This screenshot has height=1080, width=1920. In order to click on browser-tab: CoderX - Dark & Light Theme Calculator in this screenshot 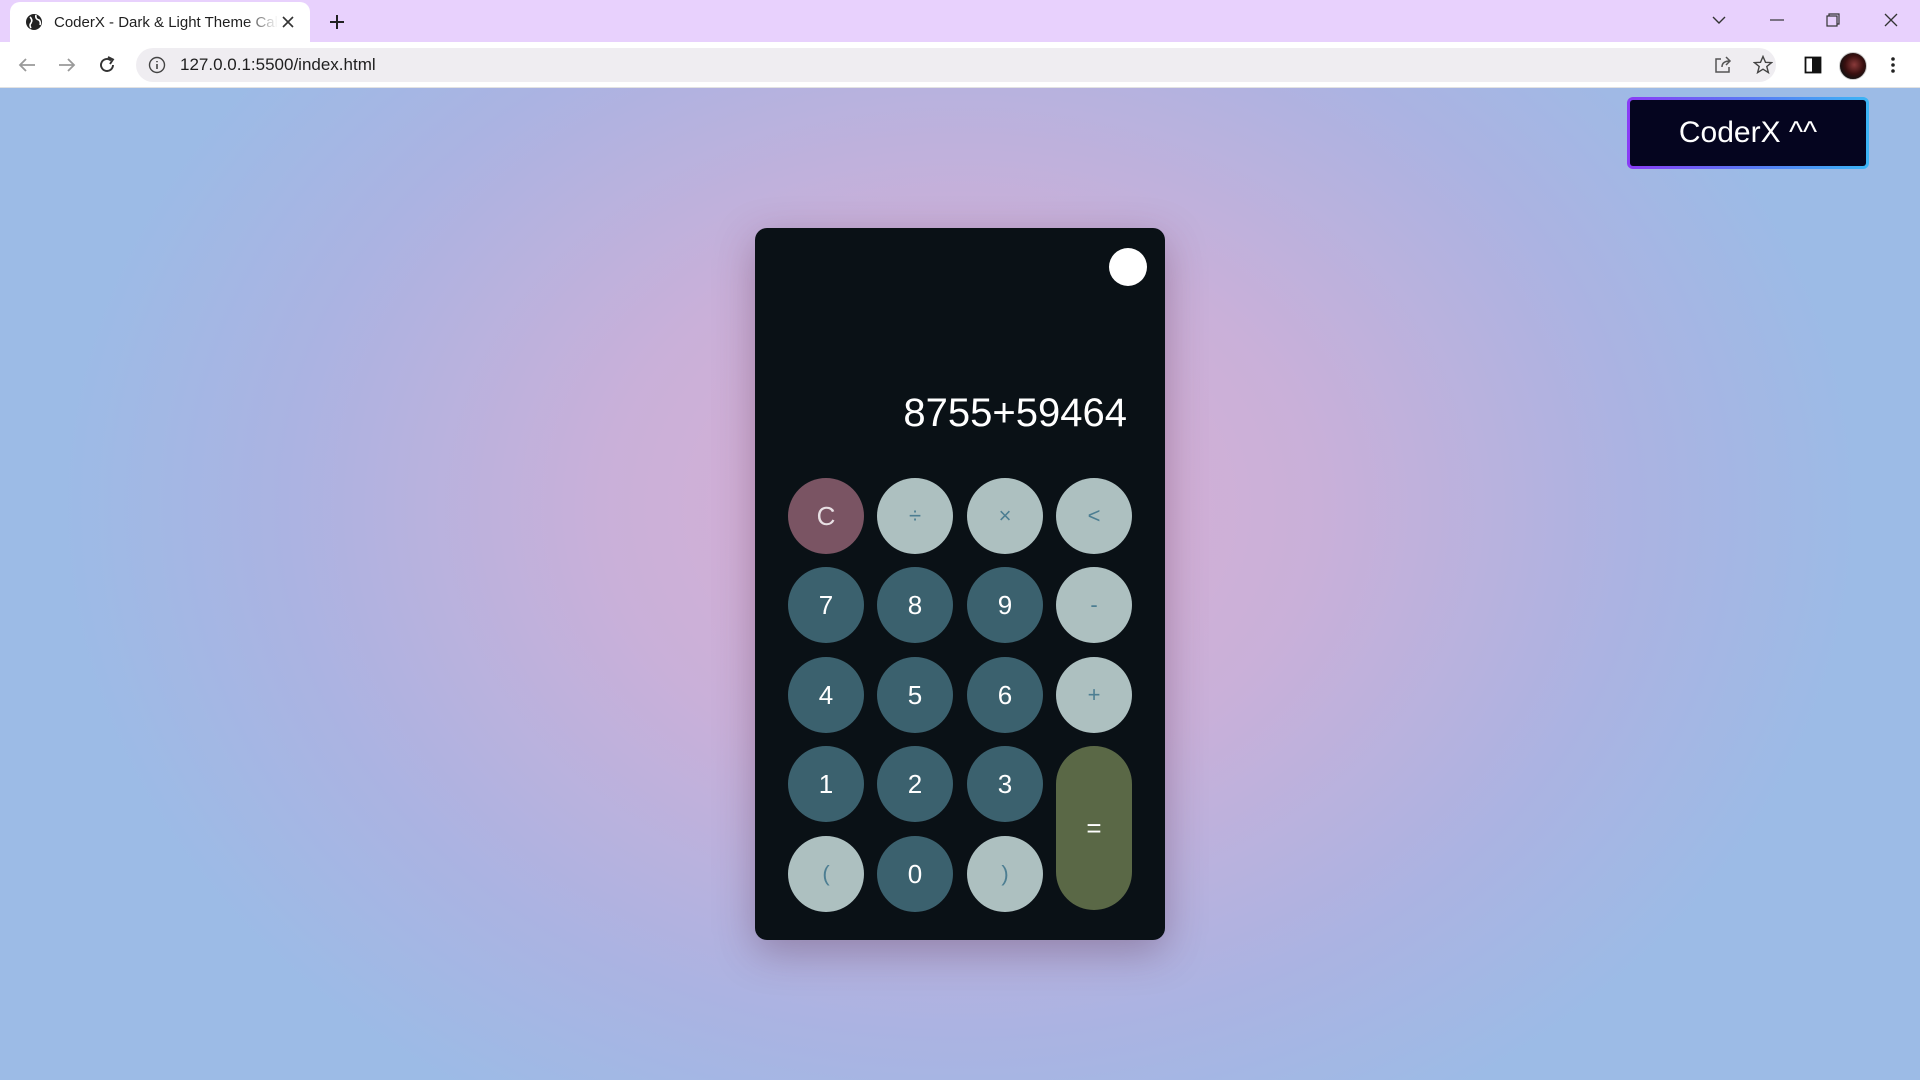, I will do `click(160, 22)`.